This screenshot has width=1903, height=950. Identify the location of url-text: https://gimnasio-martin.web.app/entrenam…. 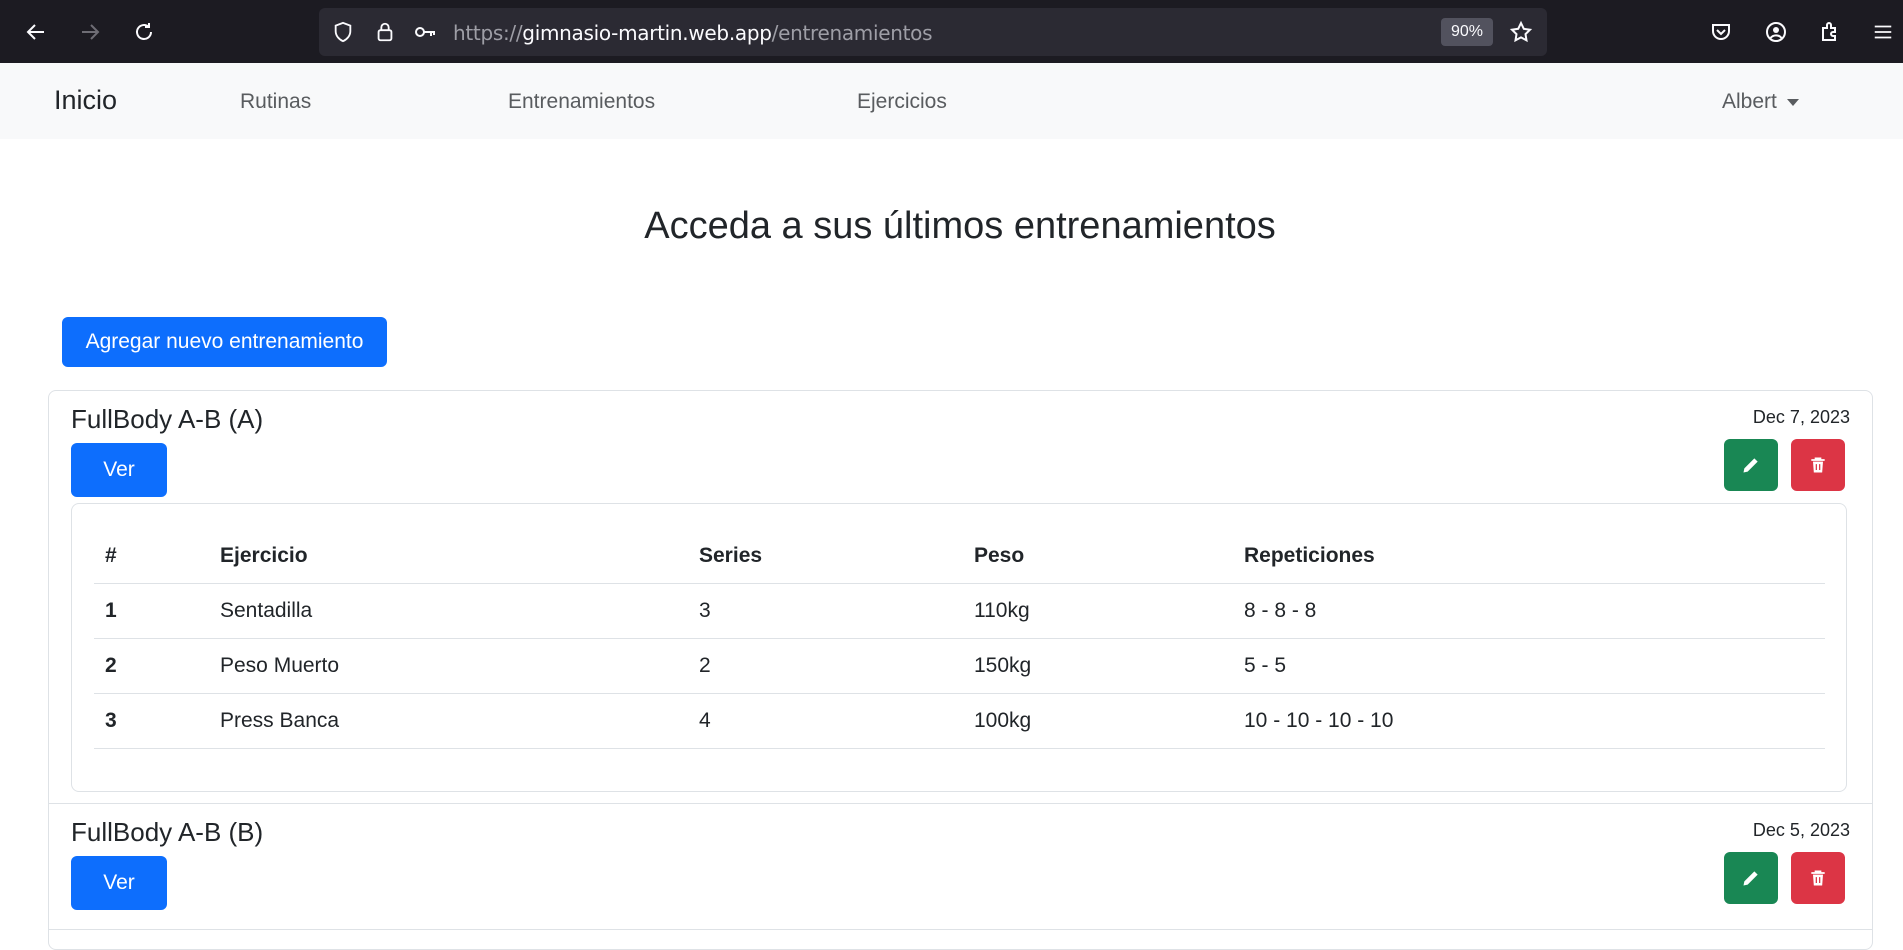
(693, 33).